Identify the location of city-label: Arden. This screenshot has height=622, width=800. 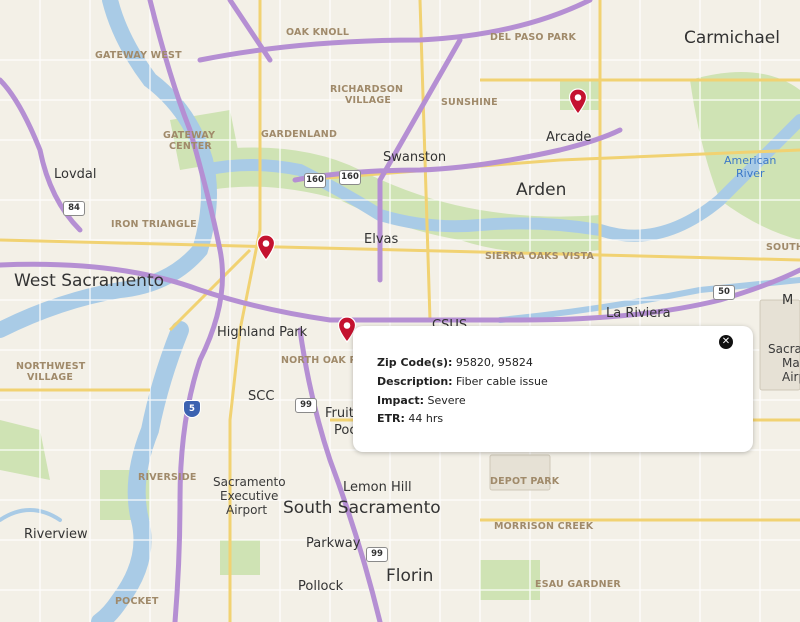
(541, 190).